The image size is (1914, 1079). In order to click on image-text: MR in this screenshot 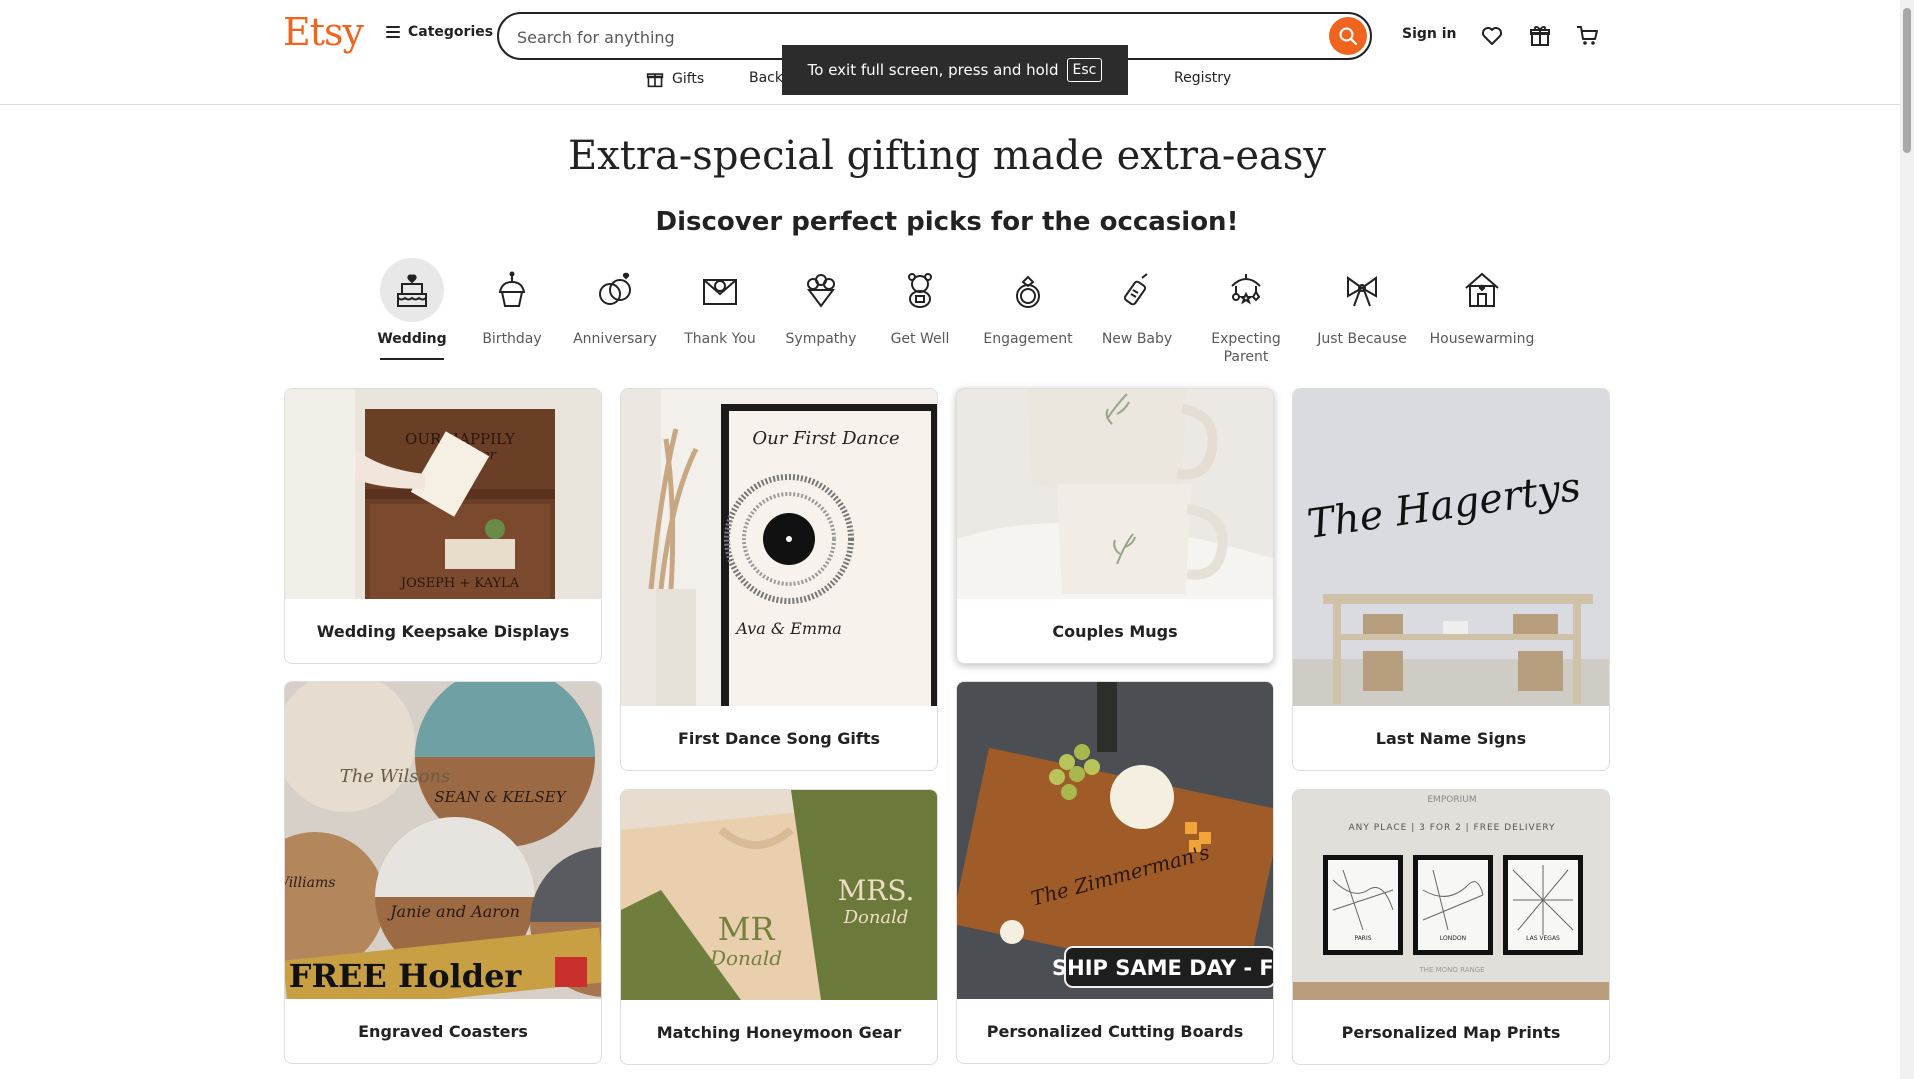, I will do `click(747, 929)`.